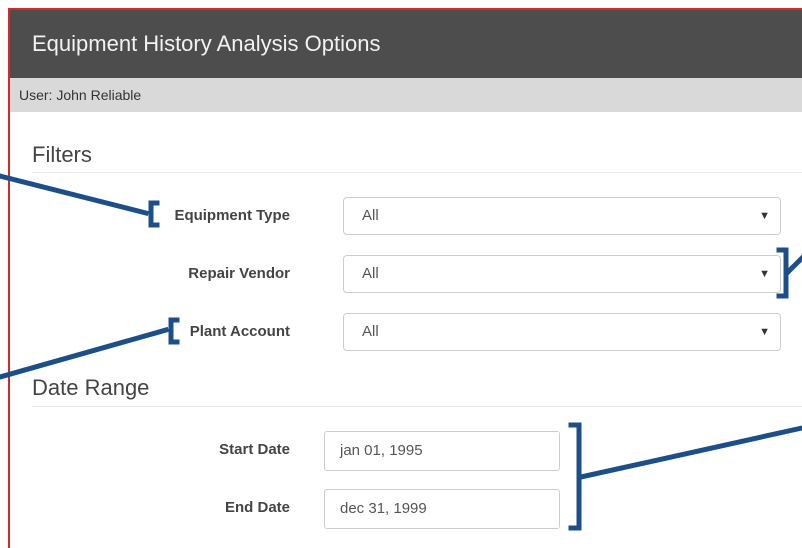 The height and width of the screenshot is (548, 802). Describe the element at coordinates (782, 273) in the screenshot. I see `bracket-repair-vendor` at that location.